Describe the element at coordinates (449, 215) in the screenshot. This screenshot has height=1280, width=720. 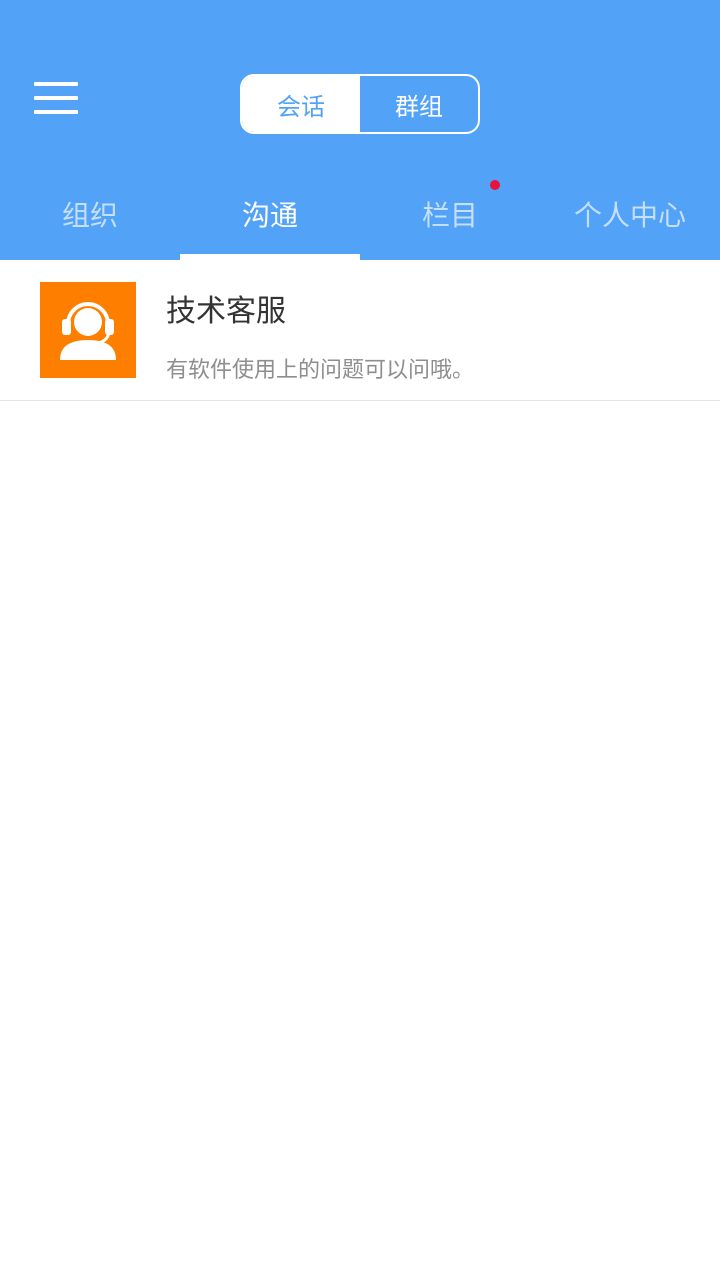
I see `tab-label: 栏目` at that location.